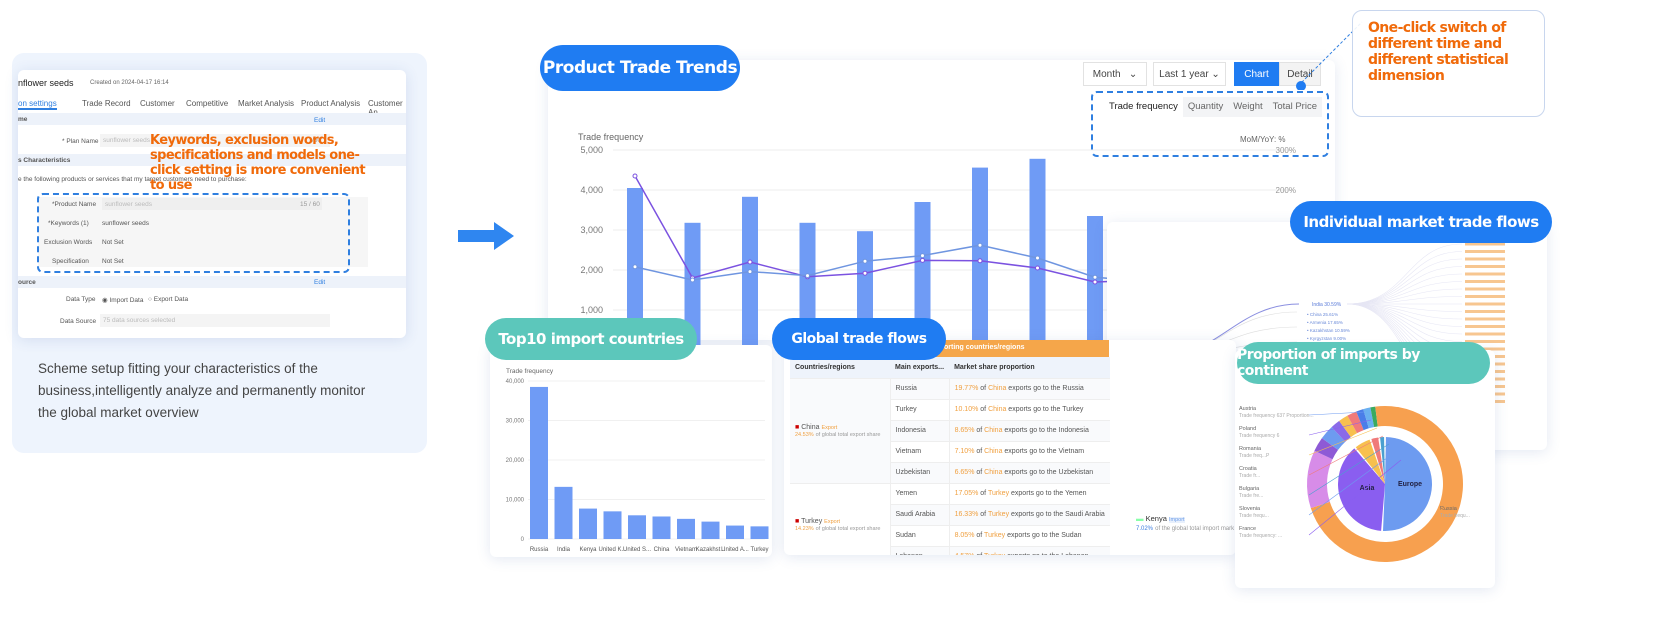 The width and height of the screenshot is (1663, 634). Describe the element at coordinates (1176, 520) in the screenshot. I see `kenya-badge: Import` at that location.